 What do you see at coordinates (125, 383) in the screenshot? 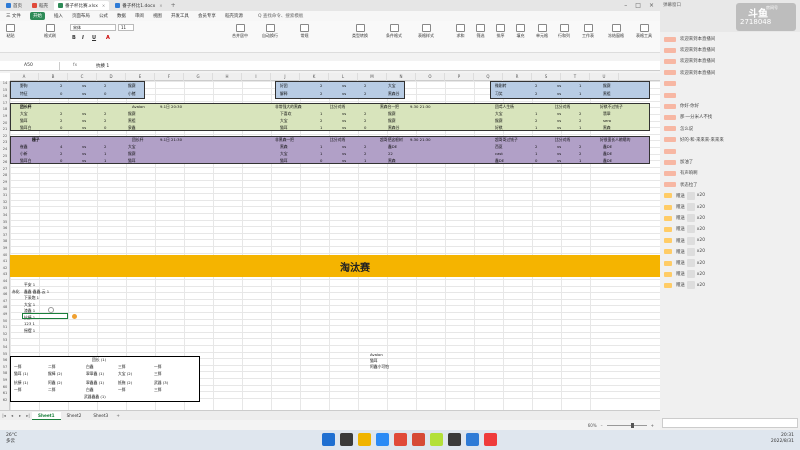
I see `bracket-cell: 抵拖 (2)` at bounding box center [125, 383].